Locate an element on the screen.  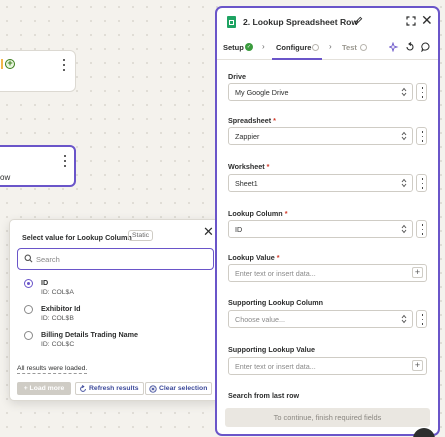
load-more-button: + Load more is located at coordinates (44, 388).